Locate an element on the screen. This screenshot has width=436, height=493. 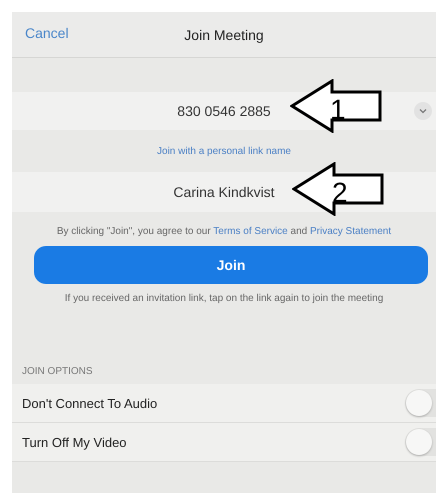
option-label: Don't Connect To Audio is located at coordinates (90, 403).